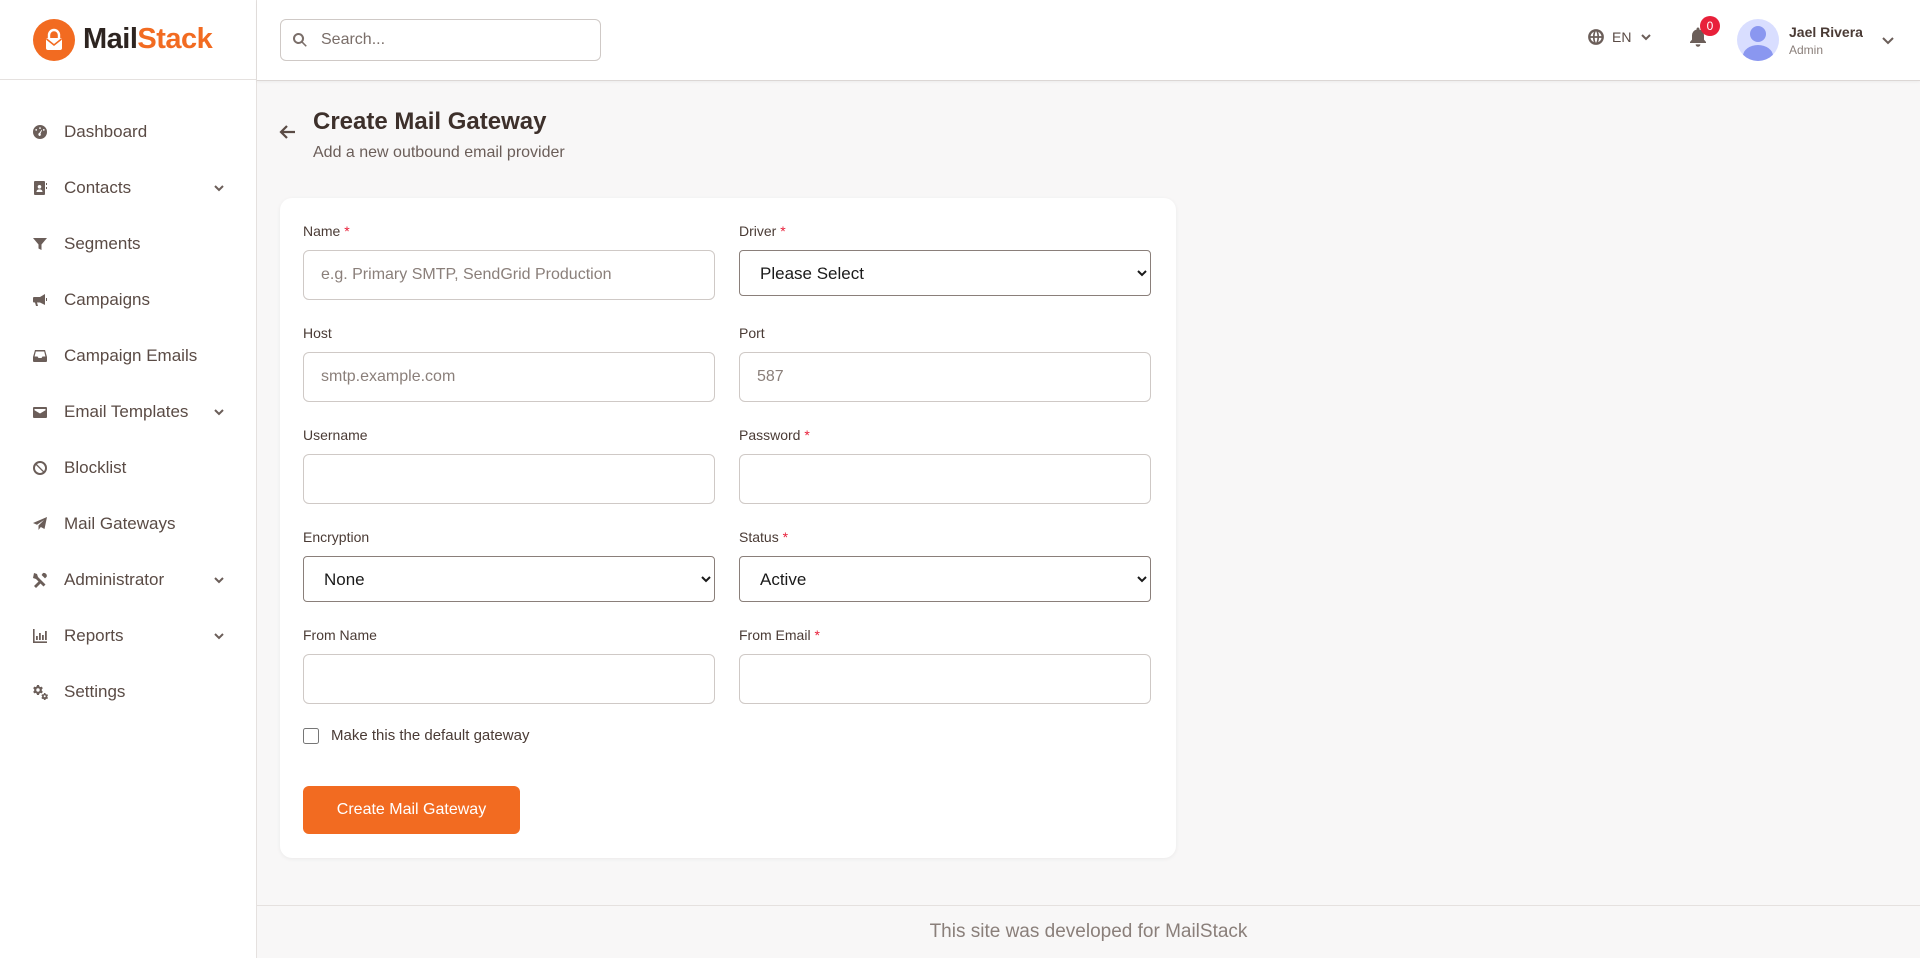 The image size is (1920, 958). What do you see at coordinates (945, 479) in the screenshot?
I see `password-input` at bounding box center [945, 479].